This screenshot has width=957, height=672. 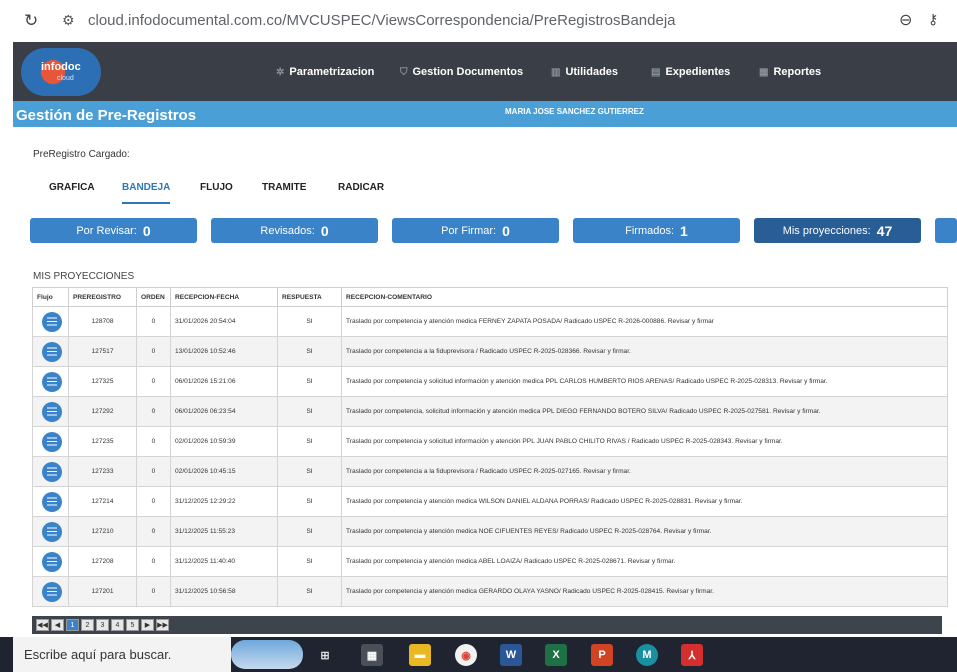 I want to click on nav-gestion-documentos: ⛉ Gestion Documentos, so click(x=461, y=72).